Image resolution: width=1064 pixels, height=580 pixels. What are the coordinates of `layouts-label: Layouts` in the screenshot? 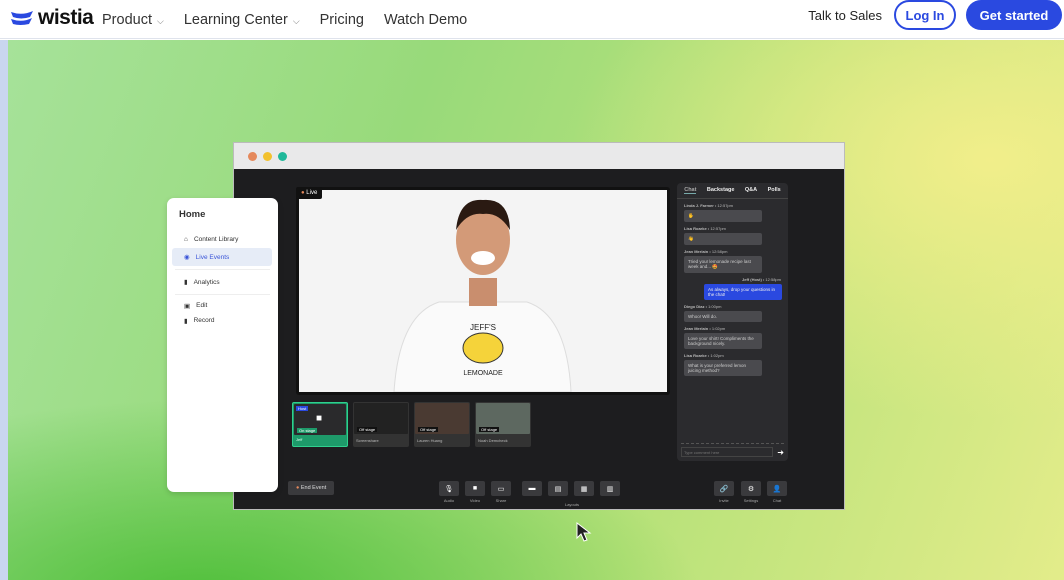 It's located at (571, 504).